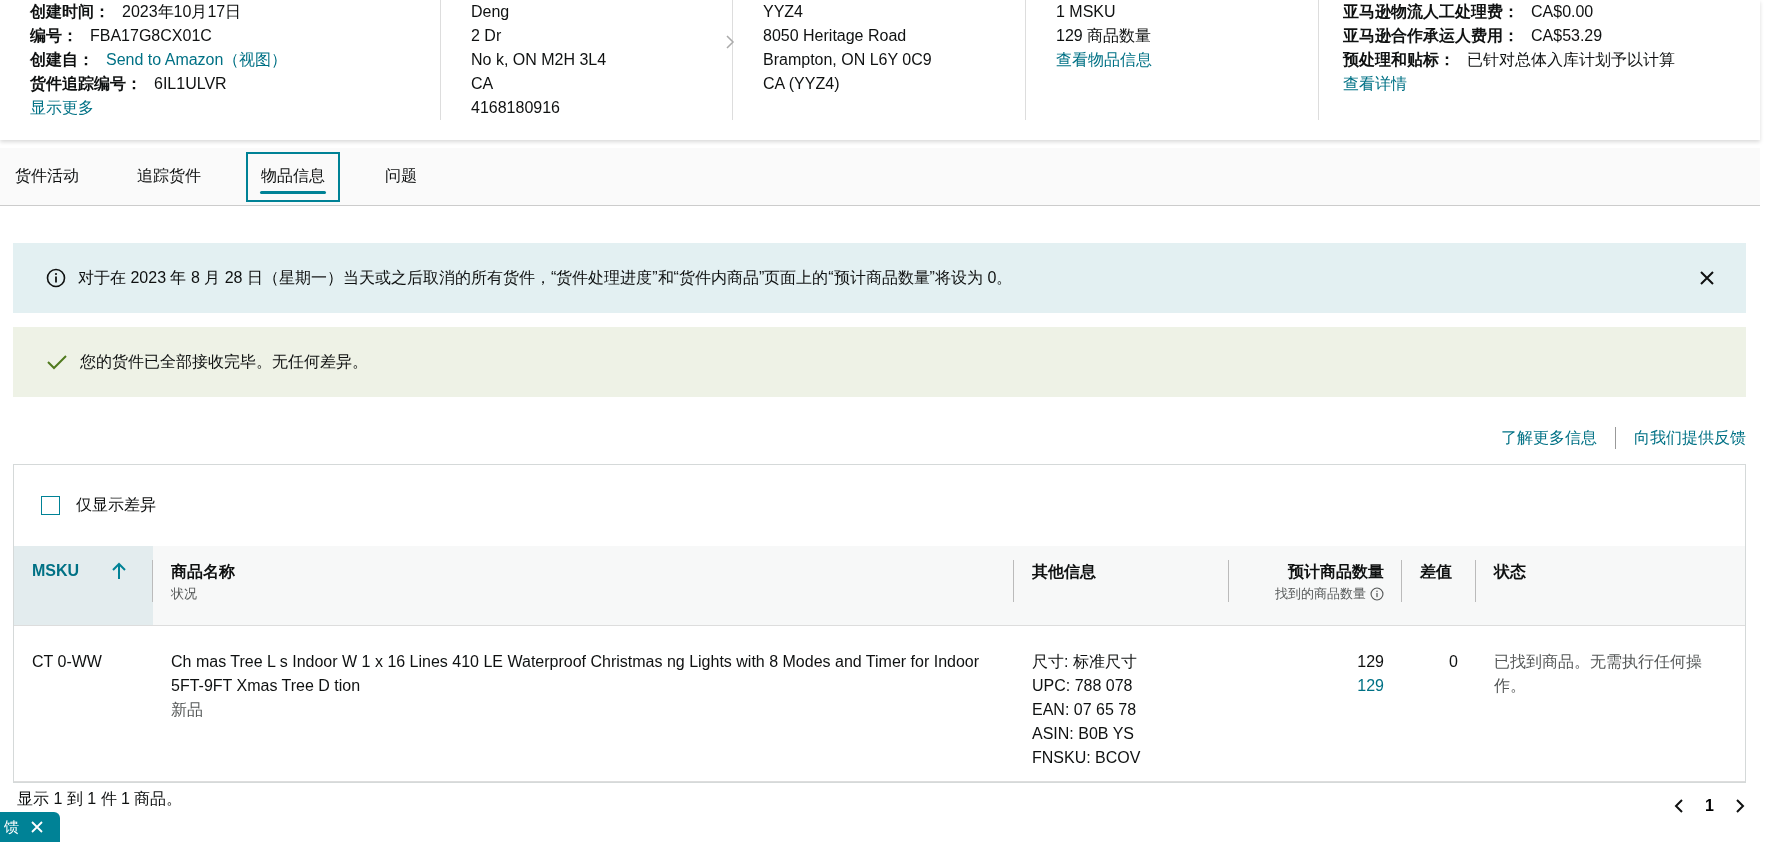  I want to click on field-label: 创建自：, so click(62, 59).